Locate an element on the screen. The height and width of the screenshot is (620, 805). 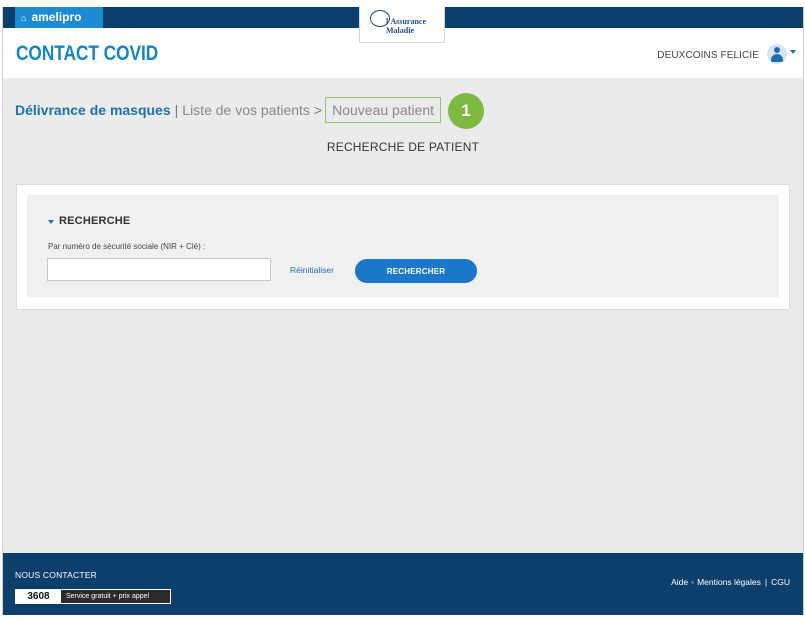
reset-link: Réinitialiser is located at coordinates (312, 270).